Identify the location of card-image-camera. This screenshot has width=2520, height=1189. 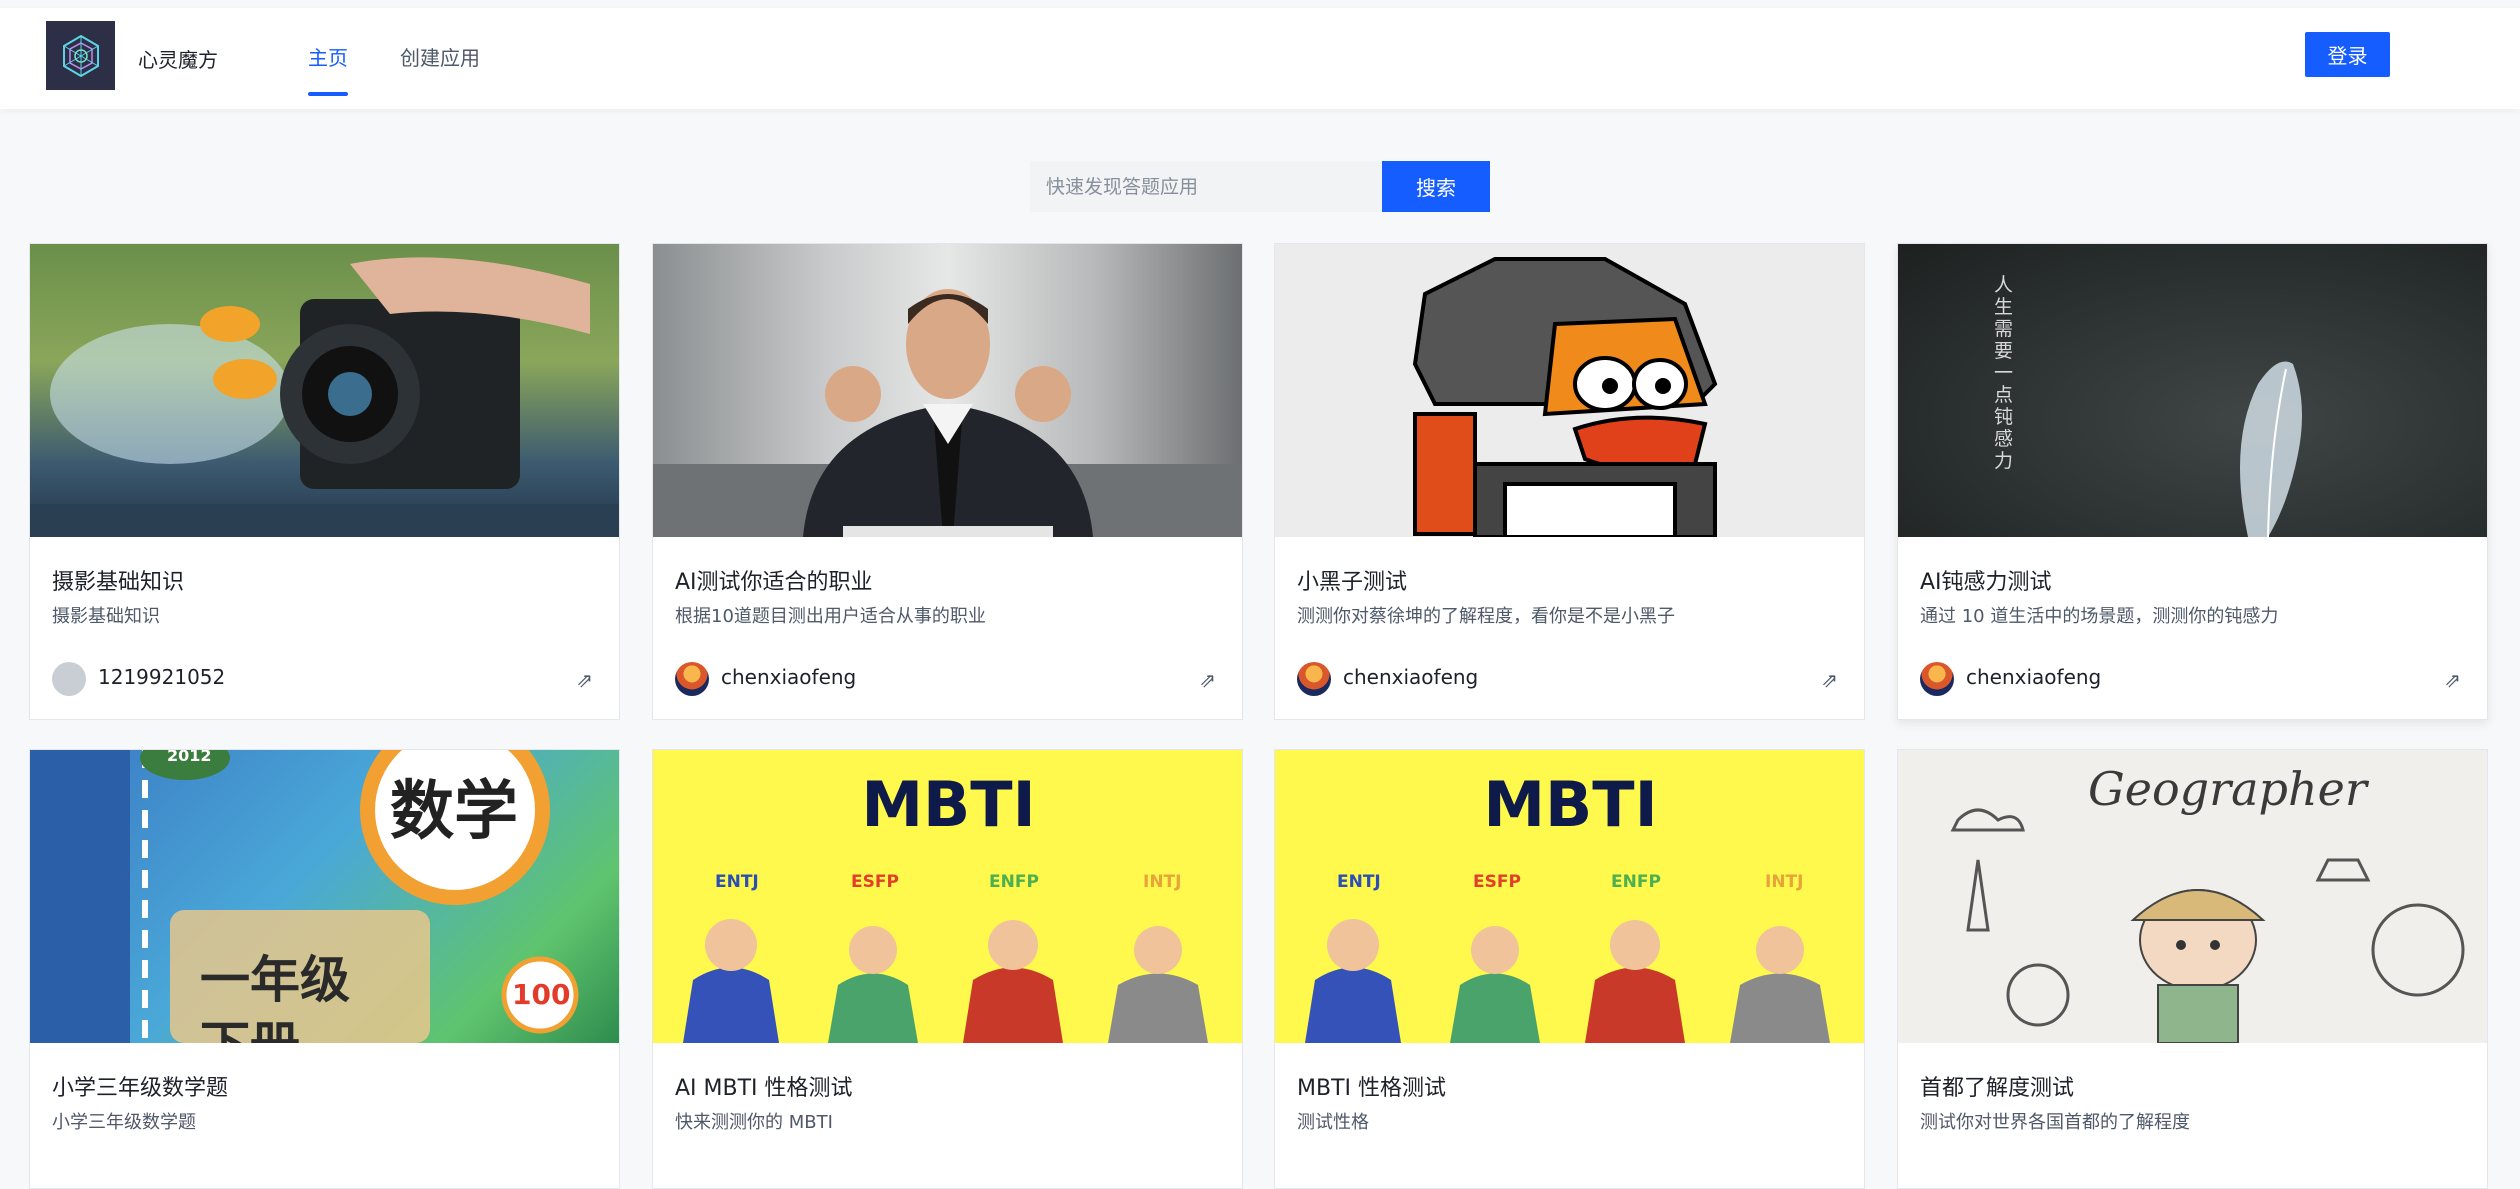
(324, 390).